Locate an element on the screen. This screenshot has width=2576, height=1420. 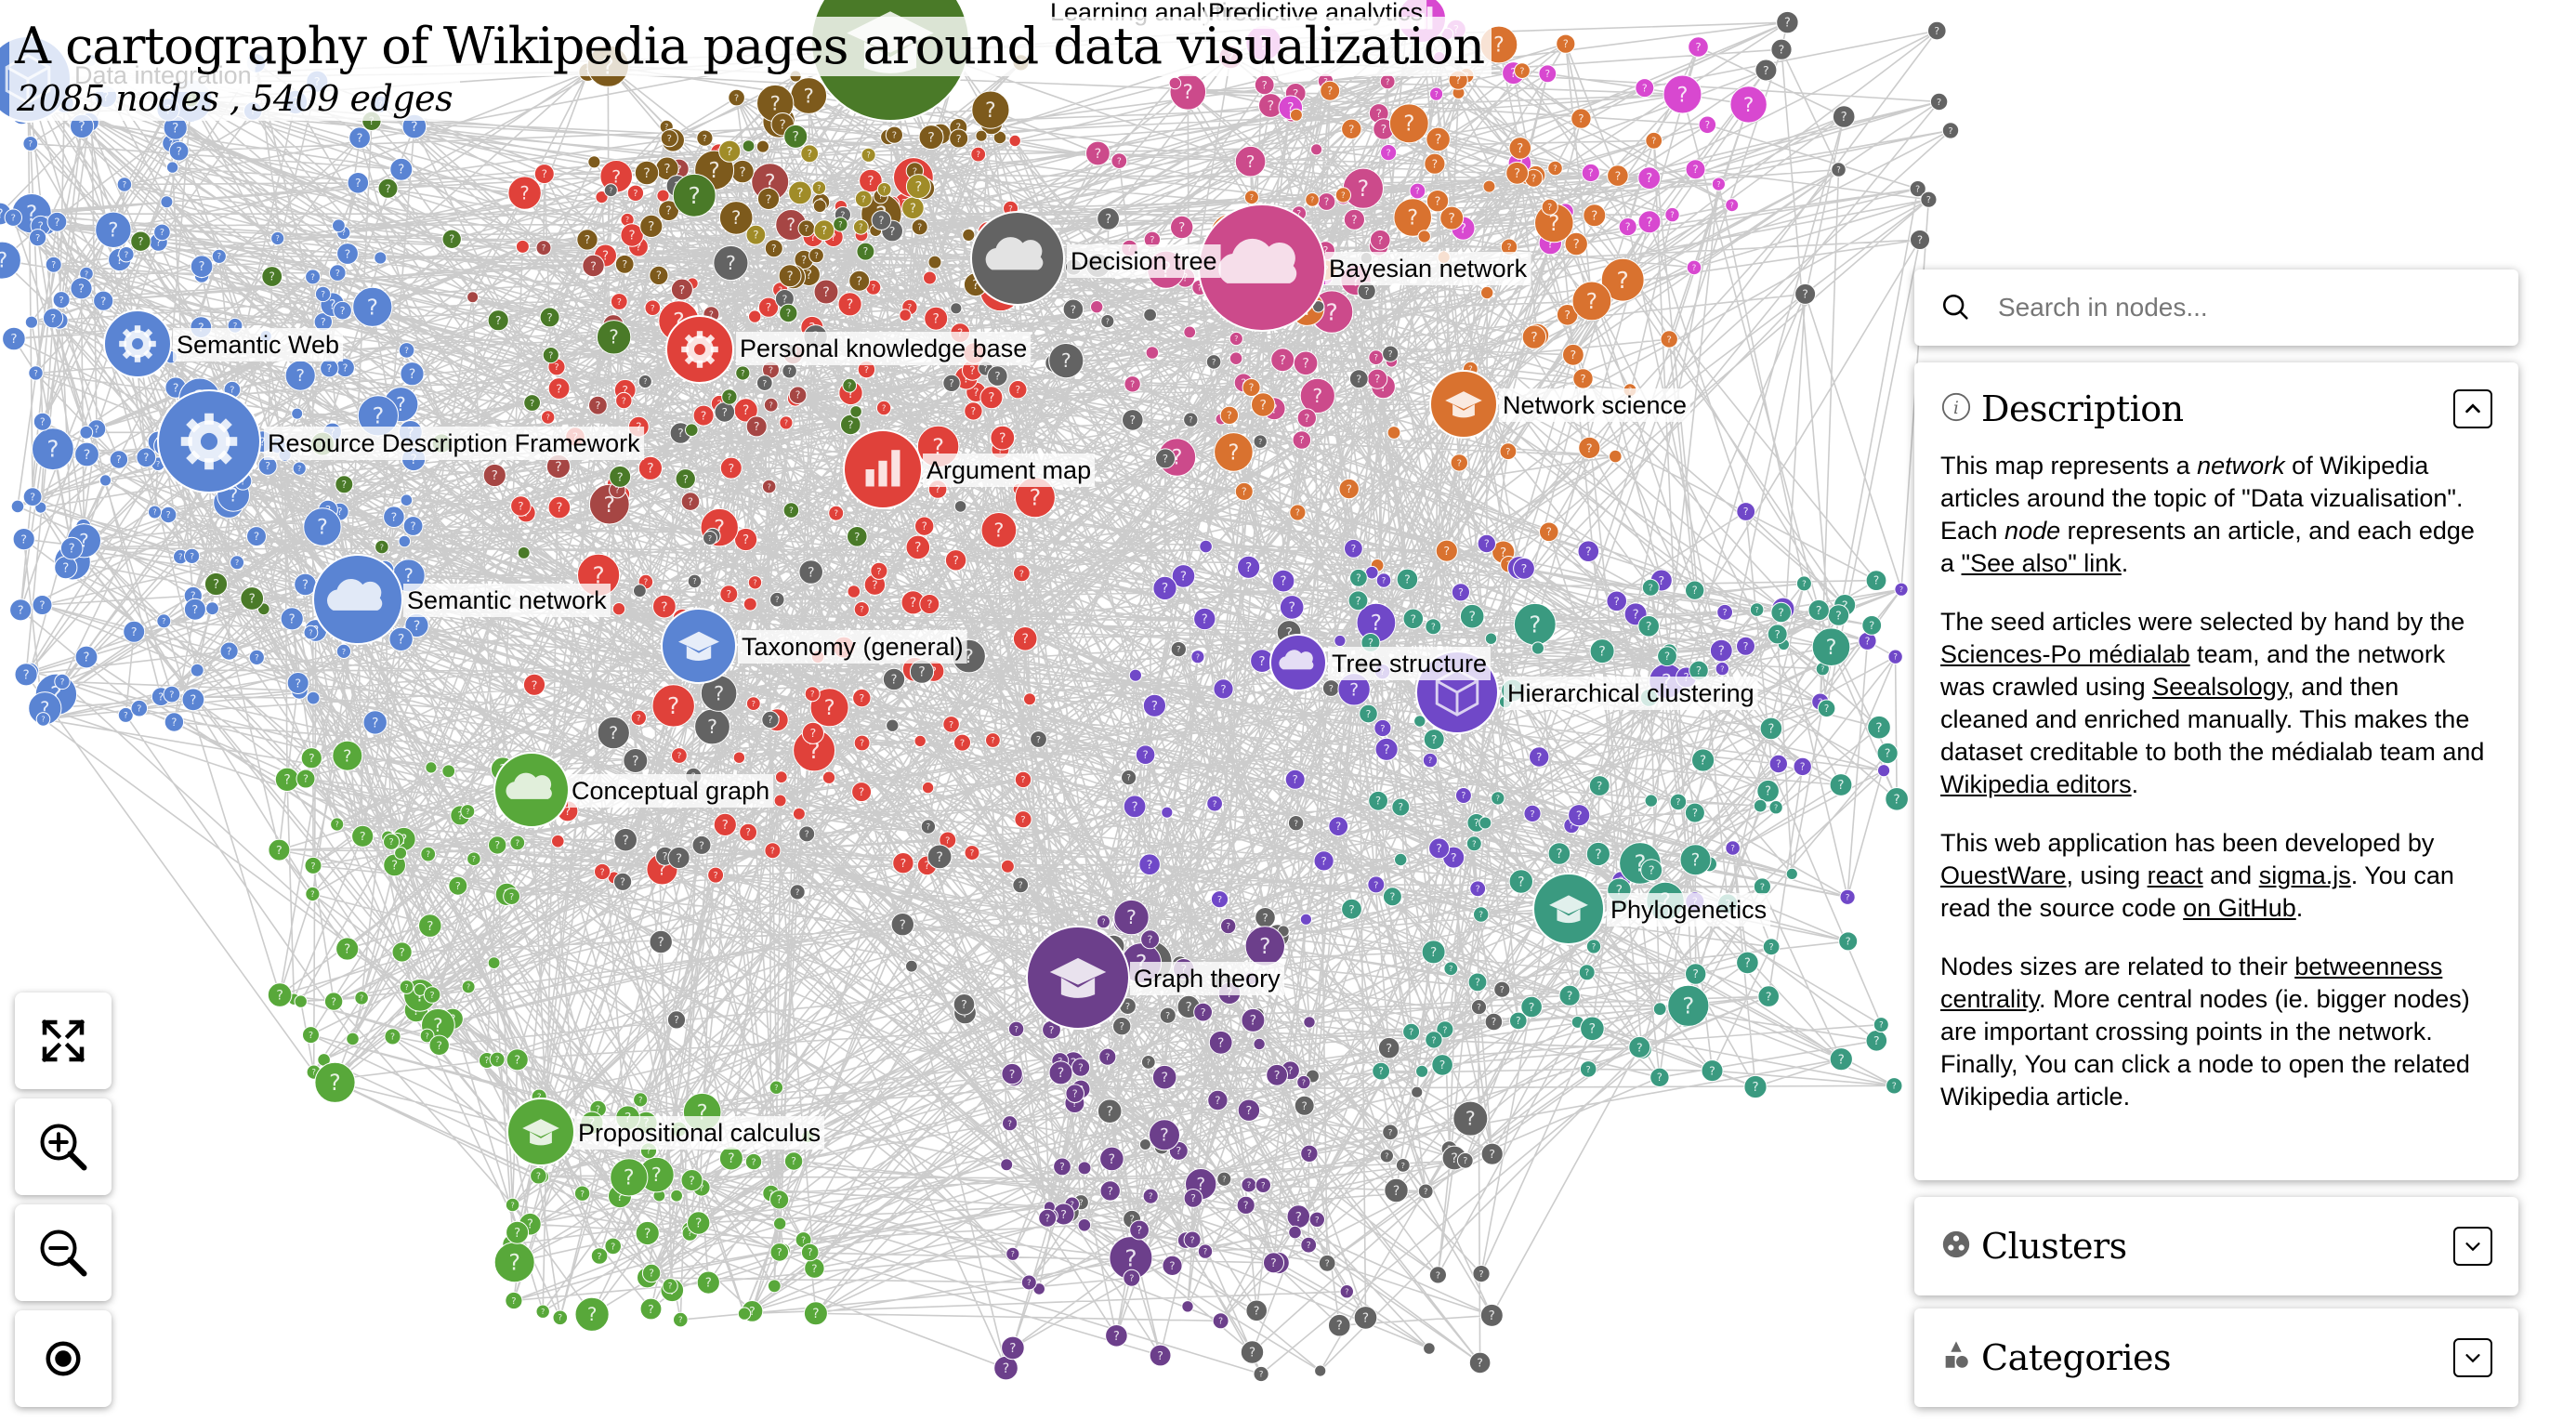
graph-node-tree-structure is located at coordinates (1298, 662).